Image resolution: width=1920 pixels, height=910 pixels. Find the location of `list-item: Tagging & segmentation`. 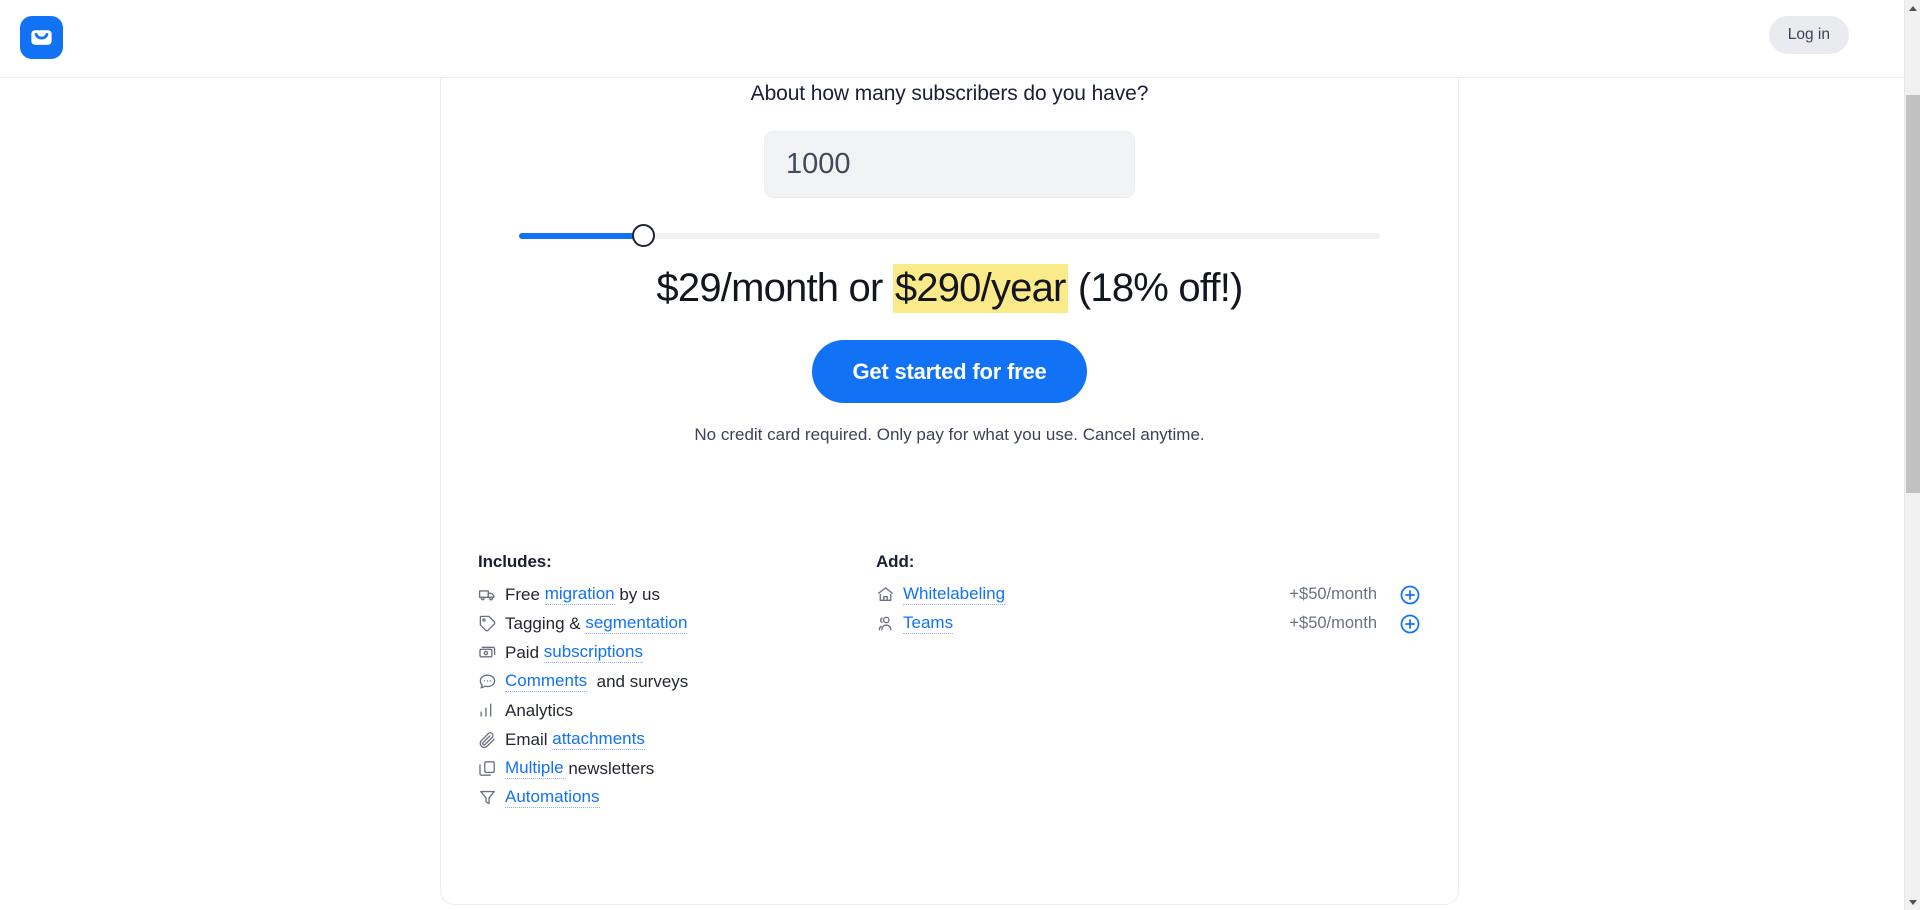

list-item: Tagging & segmentation is located at coordinates (688, 623).